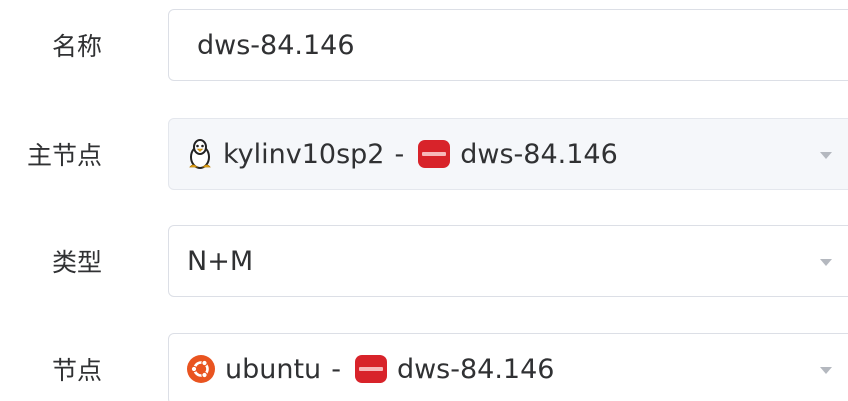 This screenshot has width=848, height=401. Describe the element at coordinates (826, 262) in the screenshot. I see `type-chevron-down-icon` at that location.